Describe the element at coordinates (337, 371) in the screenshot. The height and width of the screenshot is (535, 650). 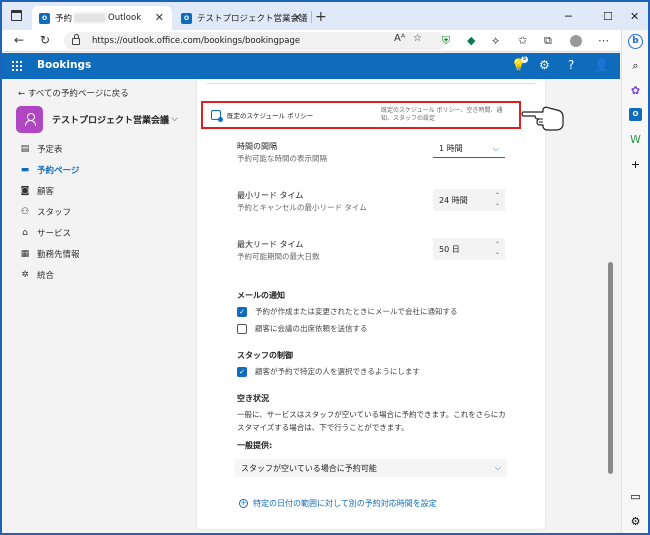
I see `staff-option-label: 顧客が予約で特定の人を選択できるようにします` at that location.